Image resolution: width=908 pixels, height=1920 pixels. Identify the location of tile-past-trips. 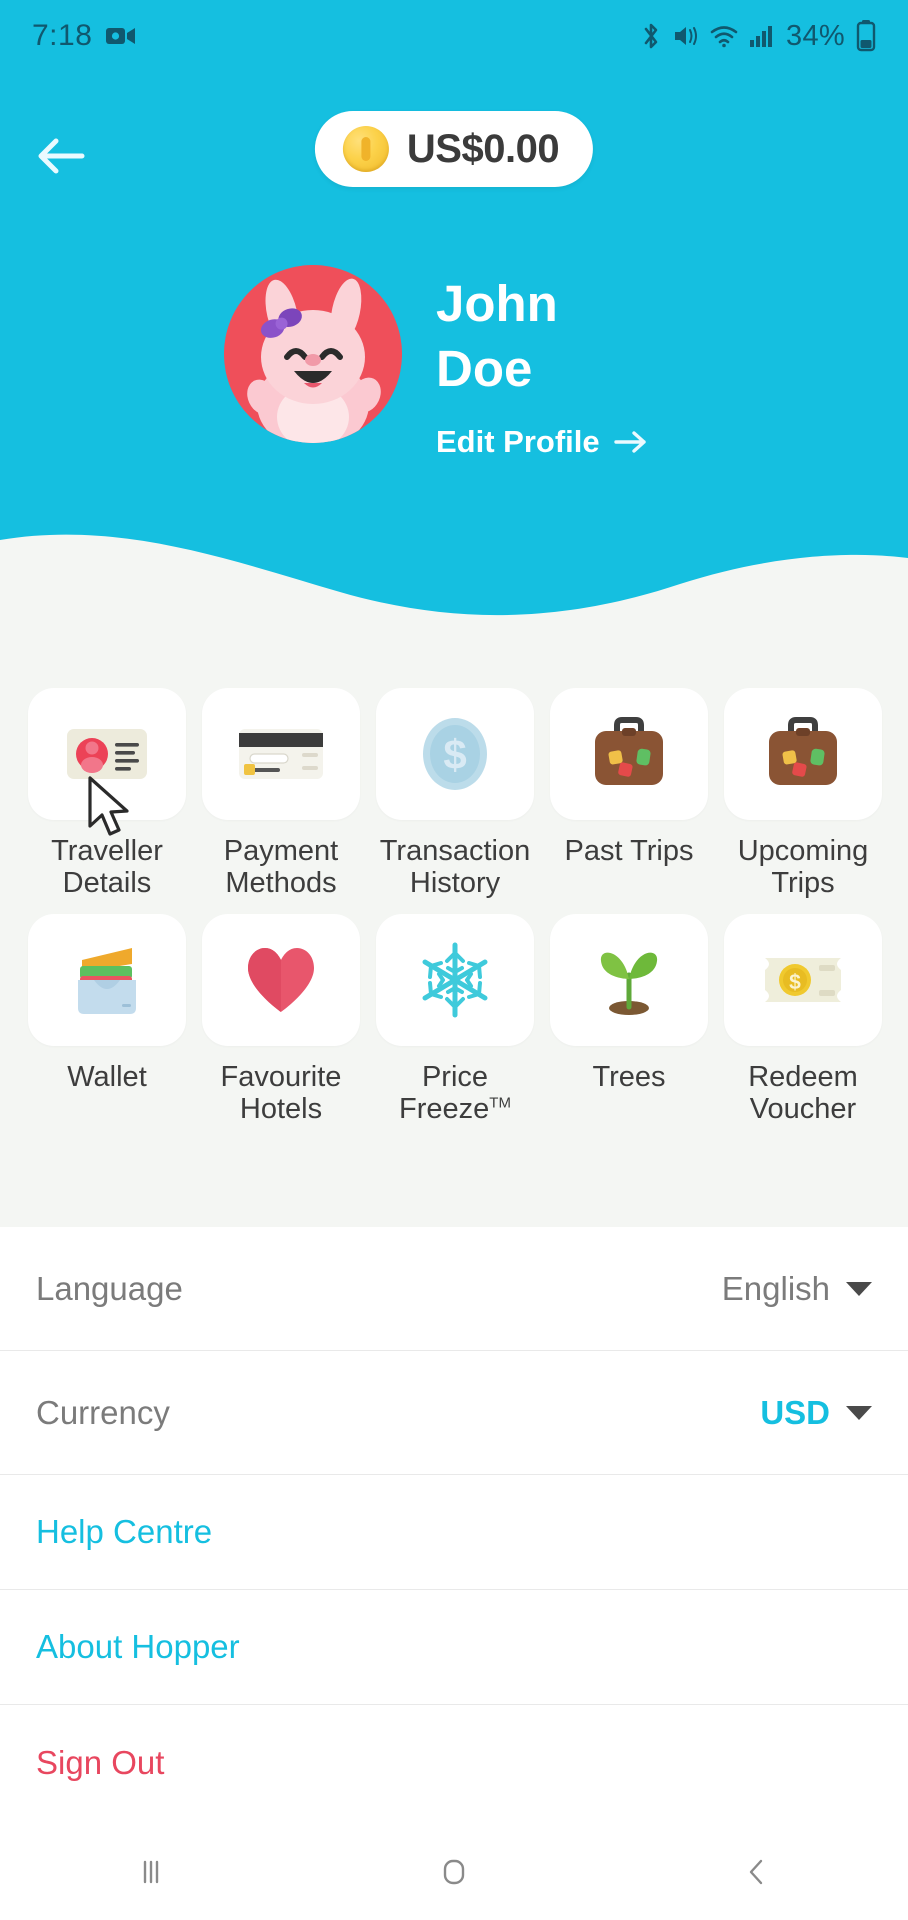
(629, 754).